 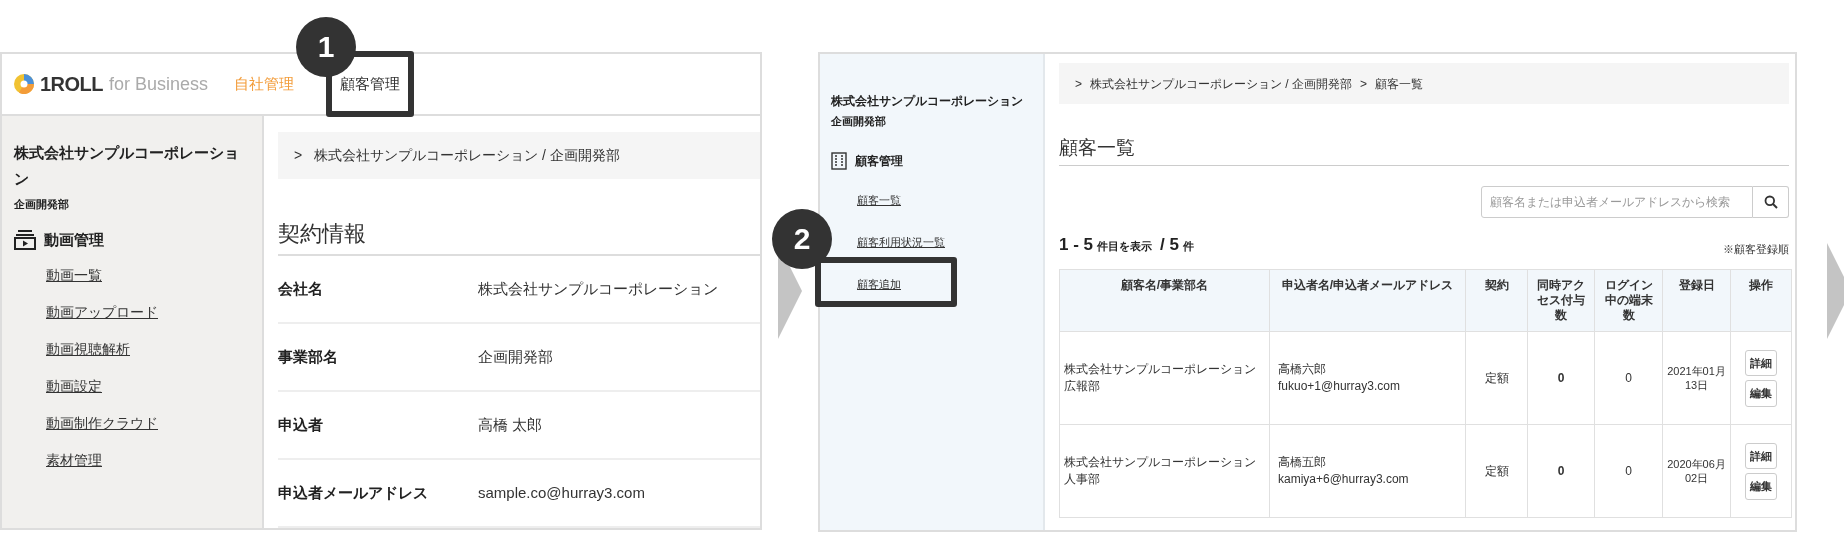 What do you see at coordinates (1561, 300) in the screenshot?
I see `column-header: 同時アクセス付与数` at bounding box center [1561, 300].